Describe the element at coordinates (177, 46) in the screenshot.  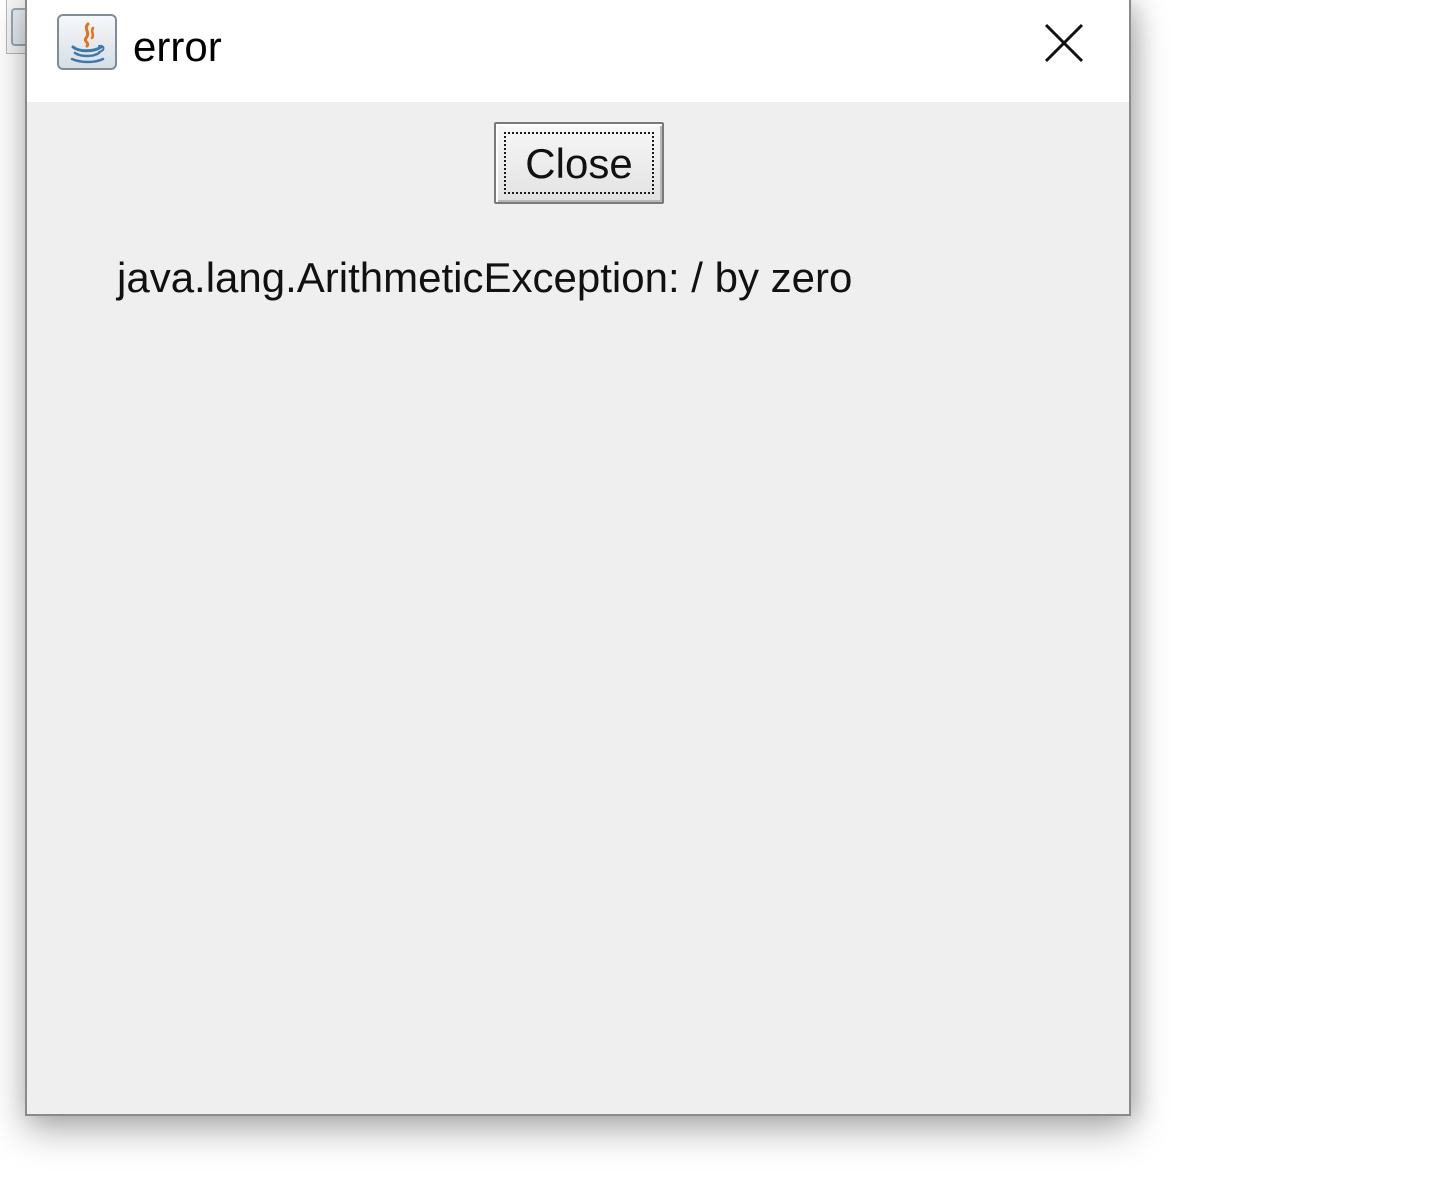
I see `window-title: error` at that location.